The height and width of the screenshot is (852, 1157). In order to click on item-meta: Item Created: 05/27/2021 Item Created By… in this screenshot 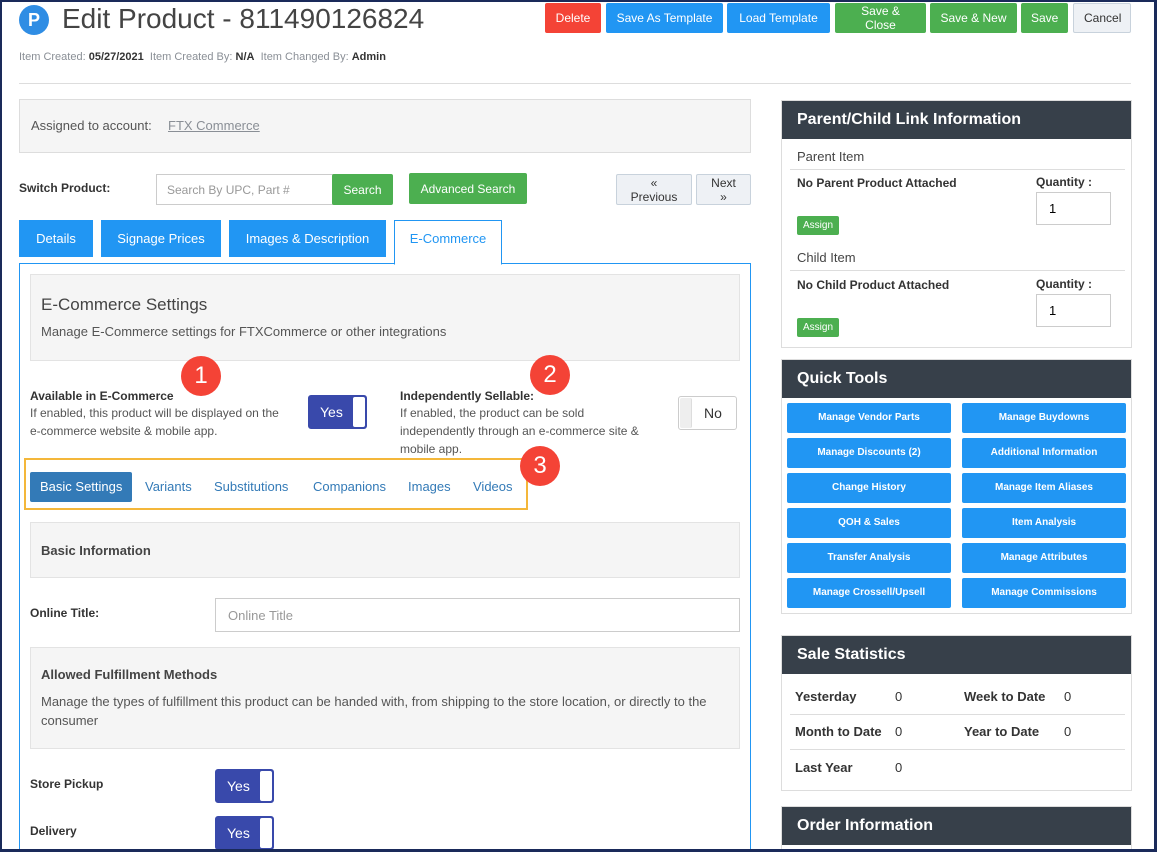, I will do `click(202, 57)`.